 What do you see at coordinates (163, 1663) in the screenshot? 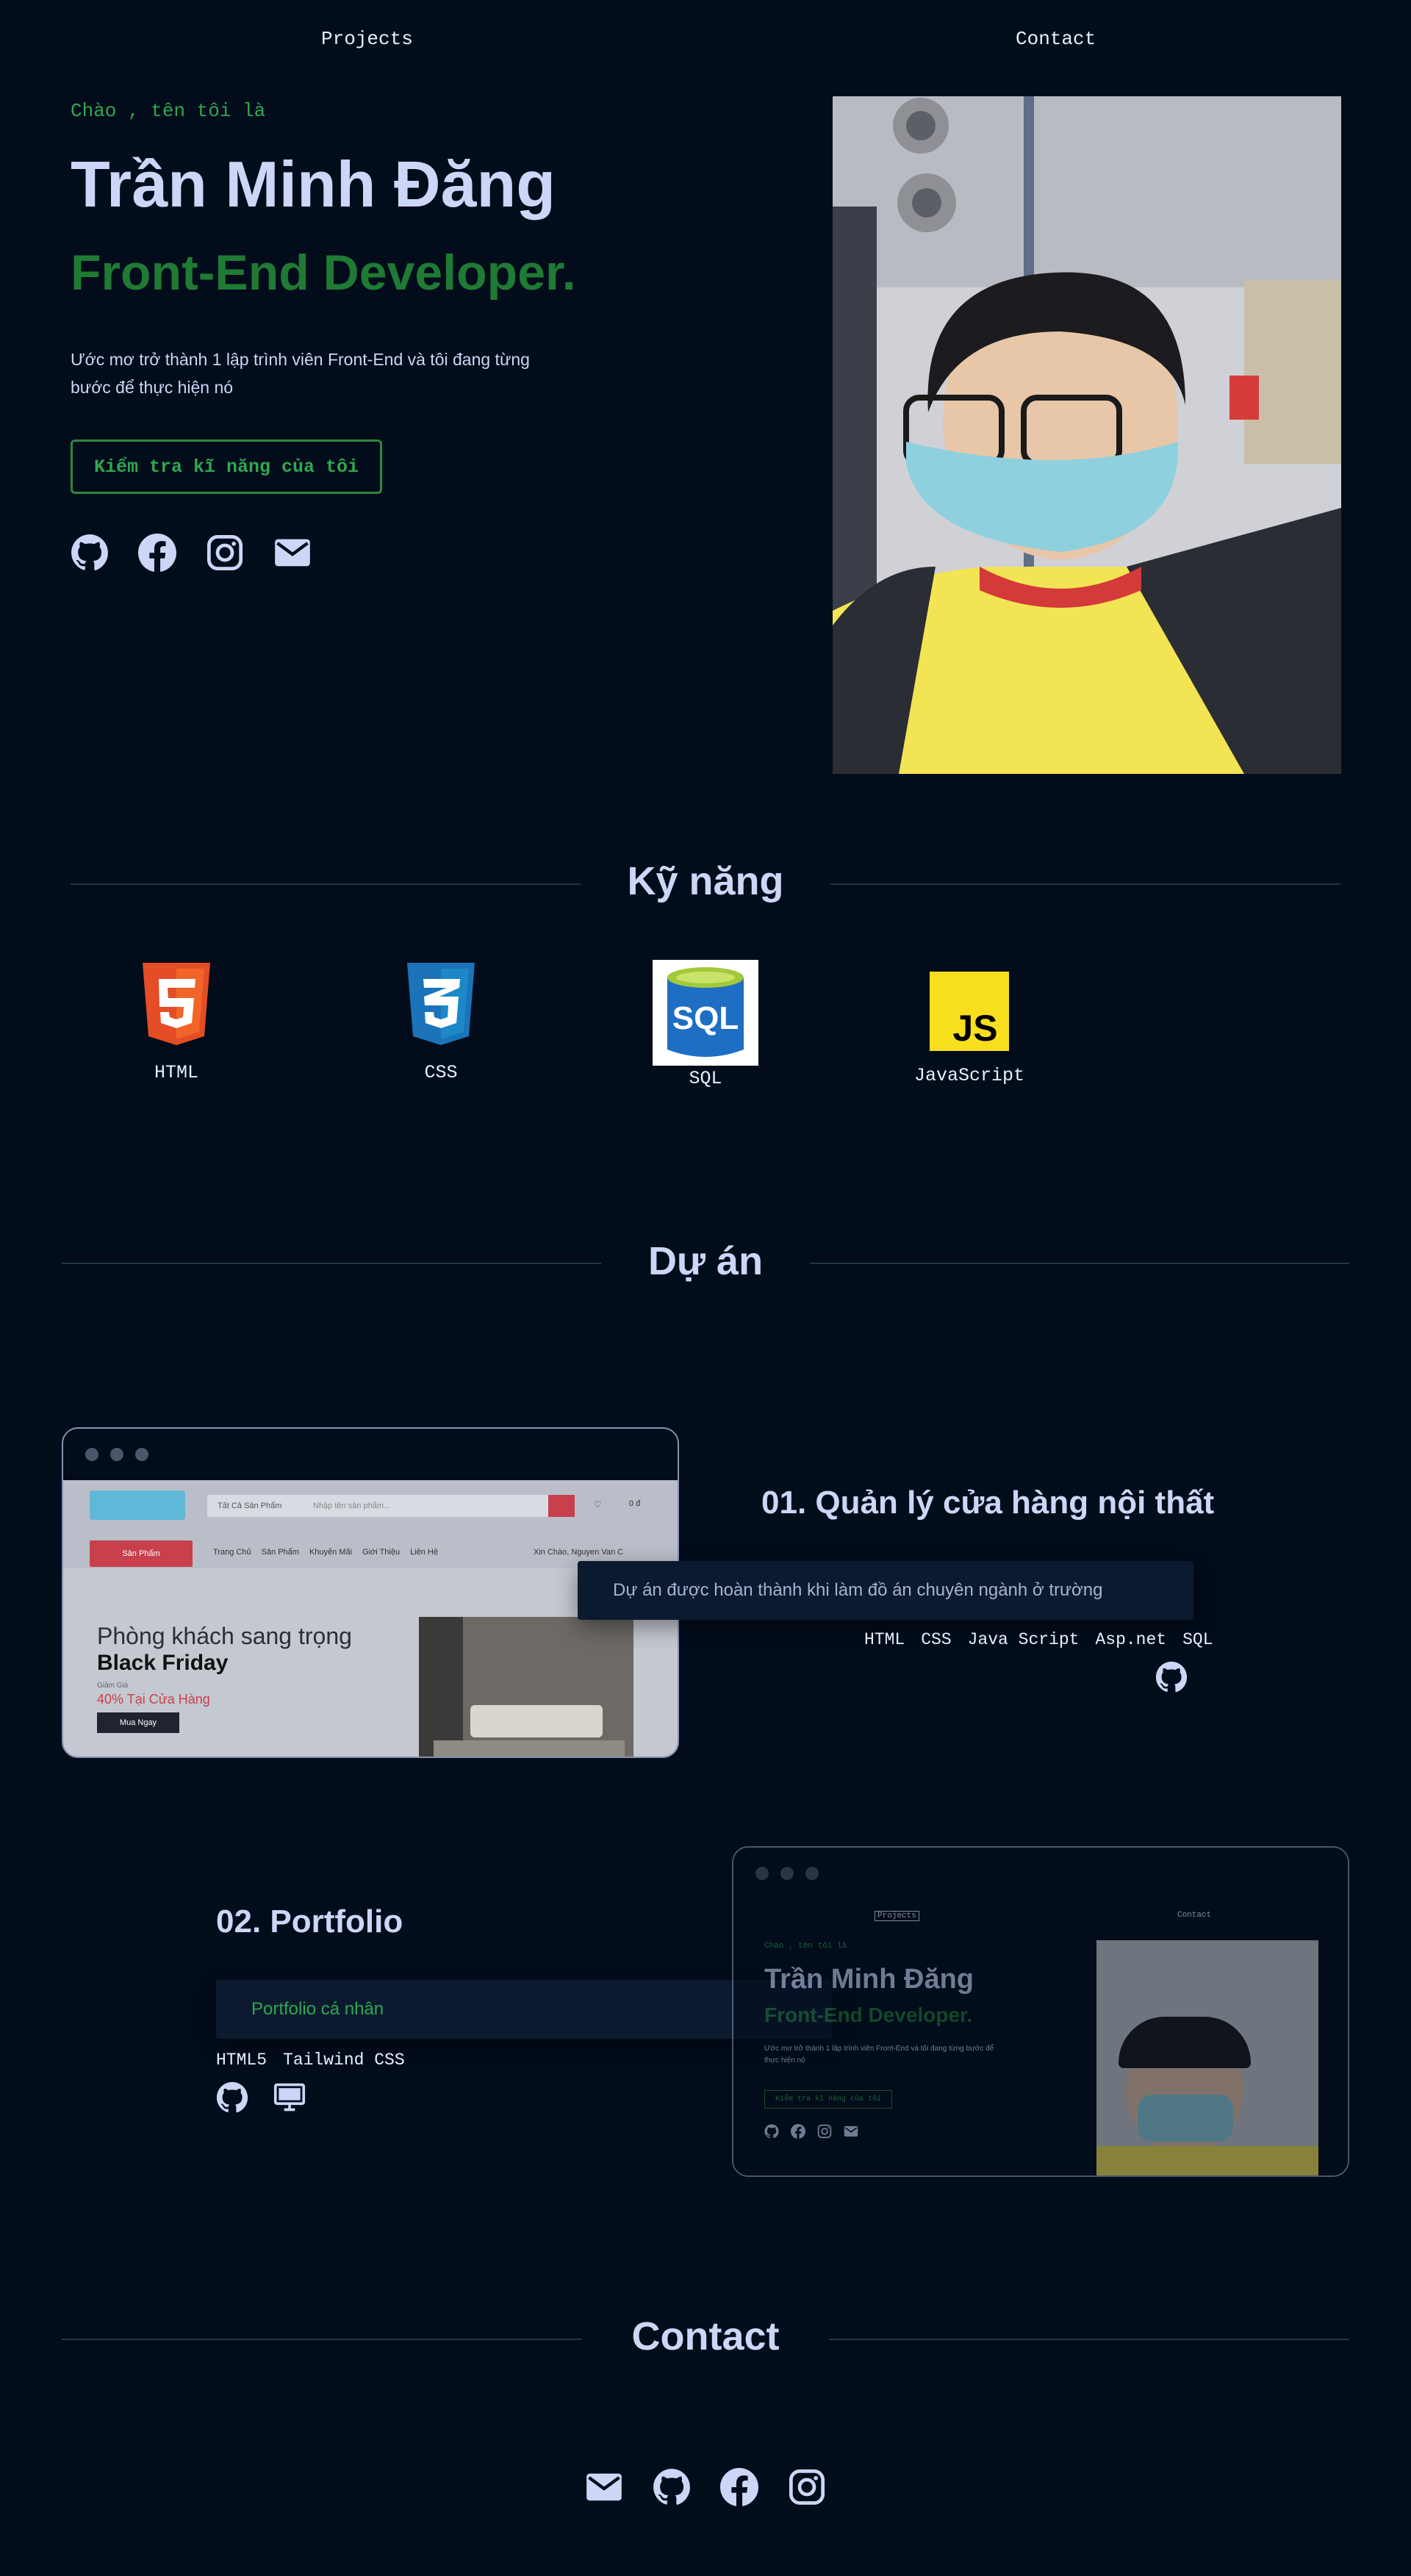
I see `banner-subtitle: Black Friday` at bounding box center [163, 1663].